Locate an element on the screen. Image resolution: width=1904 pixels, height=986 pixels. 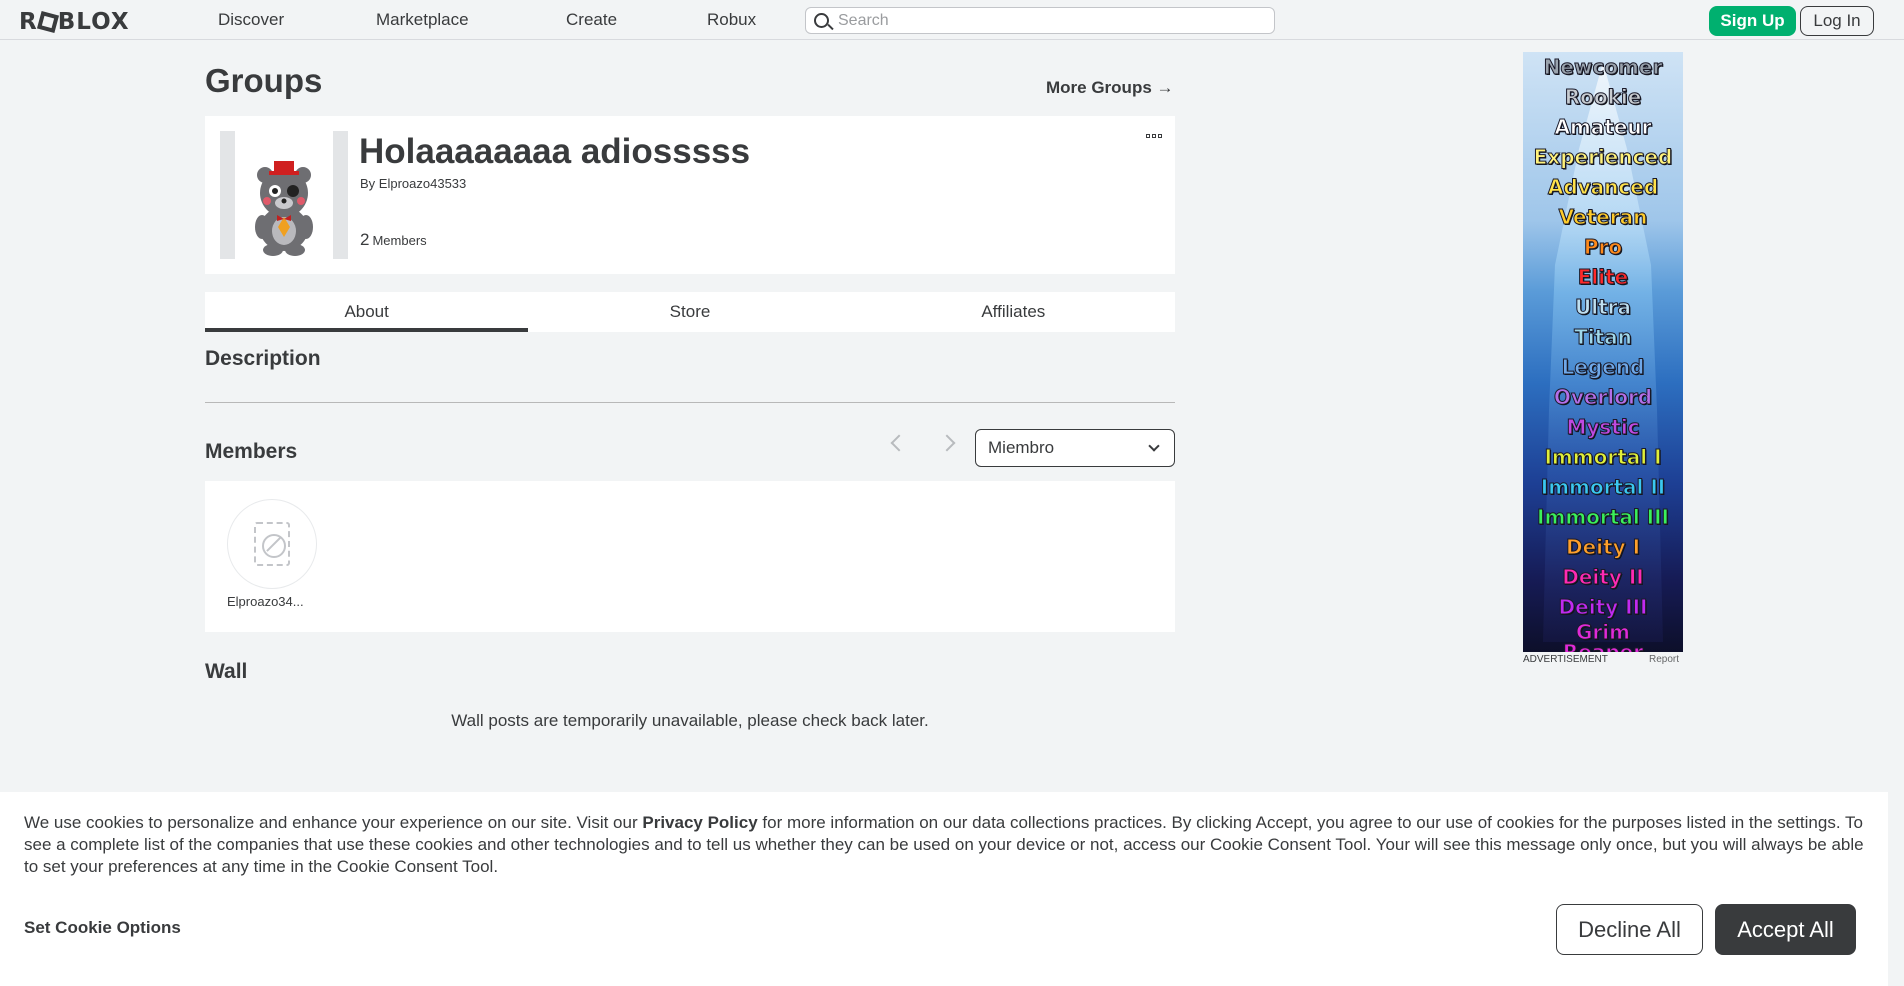
member-count-label: Members is located at coordinates (399, 240).